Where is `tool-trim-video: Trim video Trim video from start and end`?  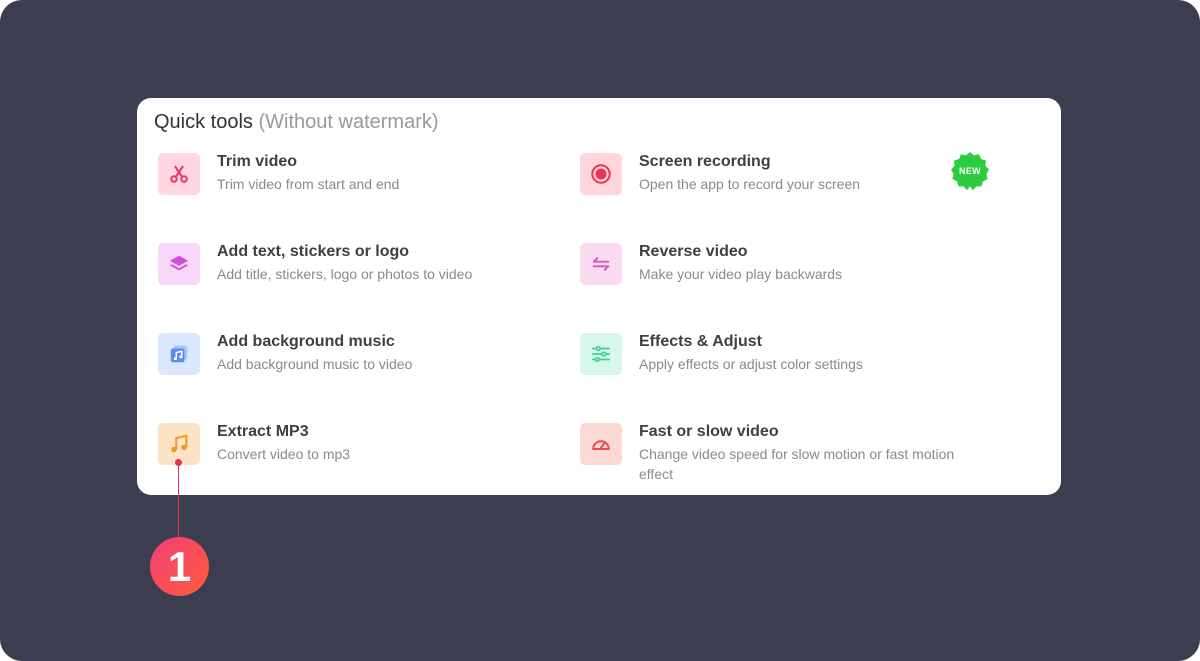 tool-trim-video: Trim video Trim video from start and end is located at coordinates (363, 188).